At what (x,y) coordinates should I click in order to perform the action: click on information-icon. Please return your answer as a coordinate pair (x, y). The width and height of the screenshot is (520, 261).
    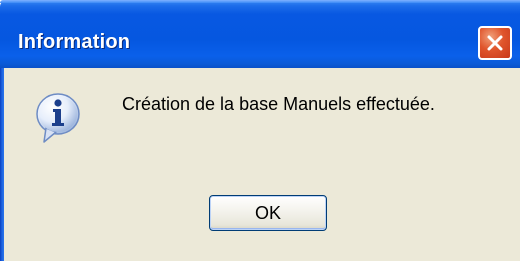
    Looking at the image, I should click on (58, 118).